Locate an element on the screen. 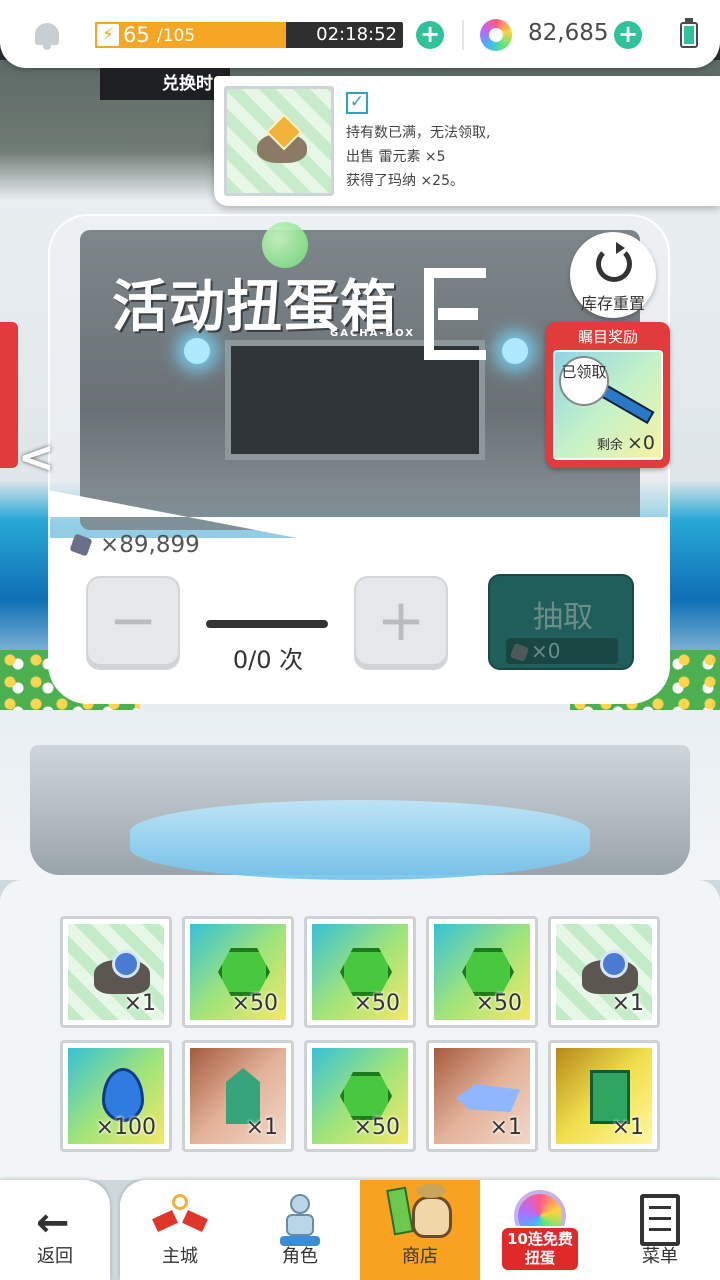 The image size is (720, 1280). reward-item: ×100 is located at coordinates (116, 1096).